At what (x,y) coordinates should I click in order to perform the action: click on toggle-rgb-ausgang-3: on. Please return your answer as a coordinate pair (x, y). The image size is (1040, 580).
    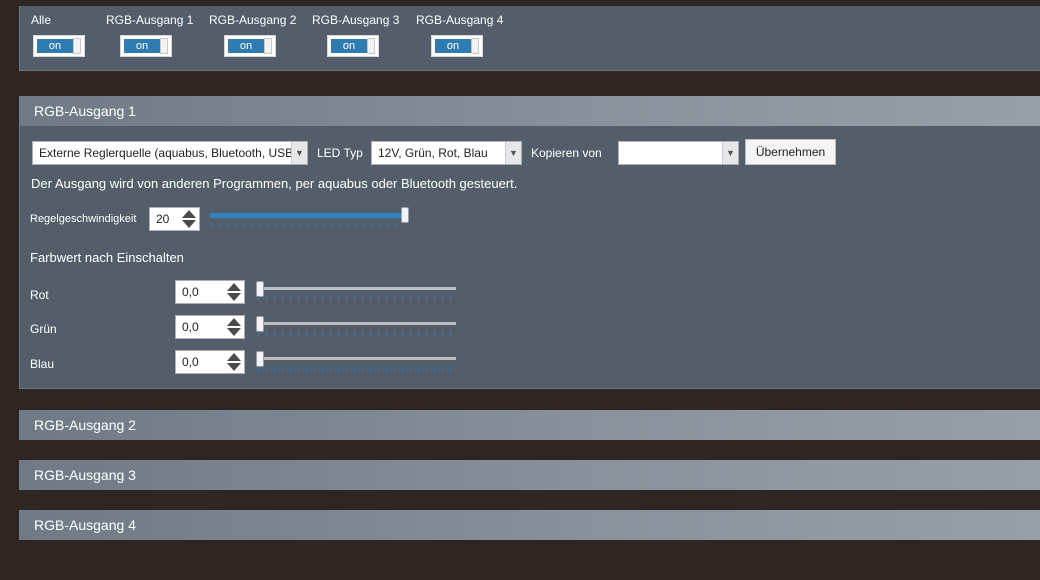
    Looking at the image, I should click on (353, 46).